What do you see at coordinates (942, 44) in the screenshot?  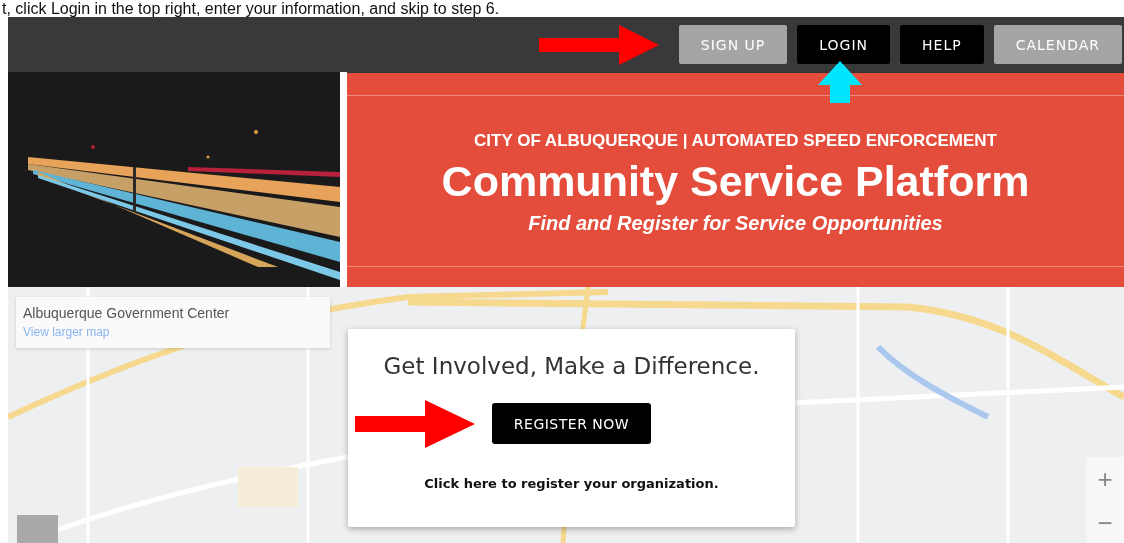 I see `nav-button: HELP` at bounding box center [942, 44].